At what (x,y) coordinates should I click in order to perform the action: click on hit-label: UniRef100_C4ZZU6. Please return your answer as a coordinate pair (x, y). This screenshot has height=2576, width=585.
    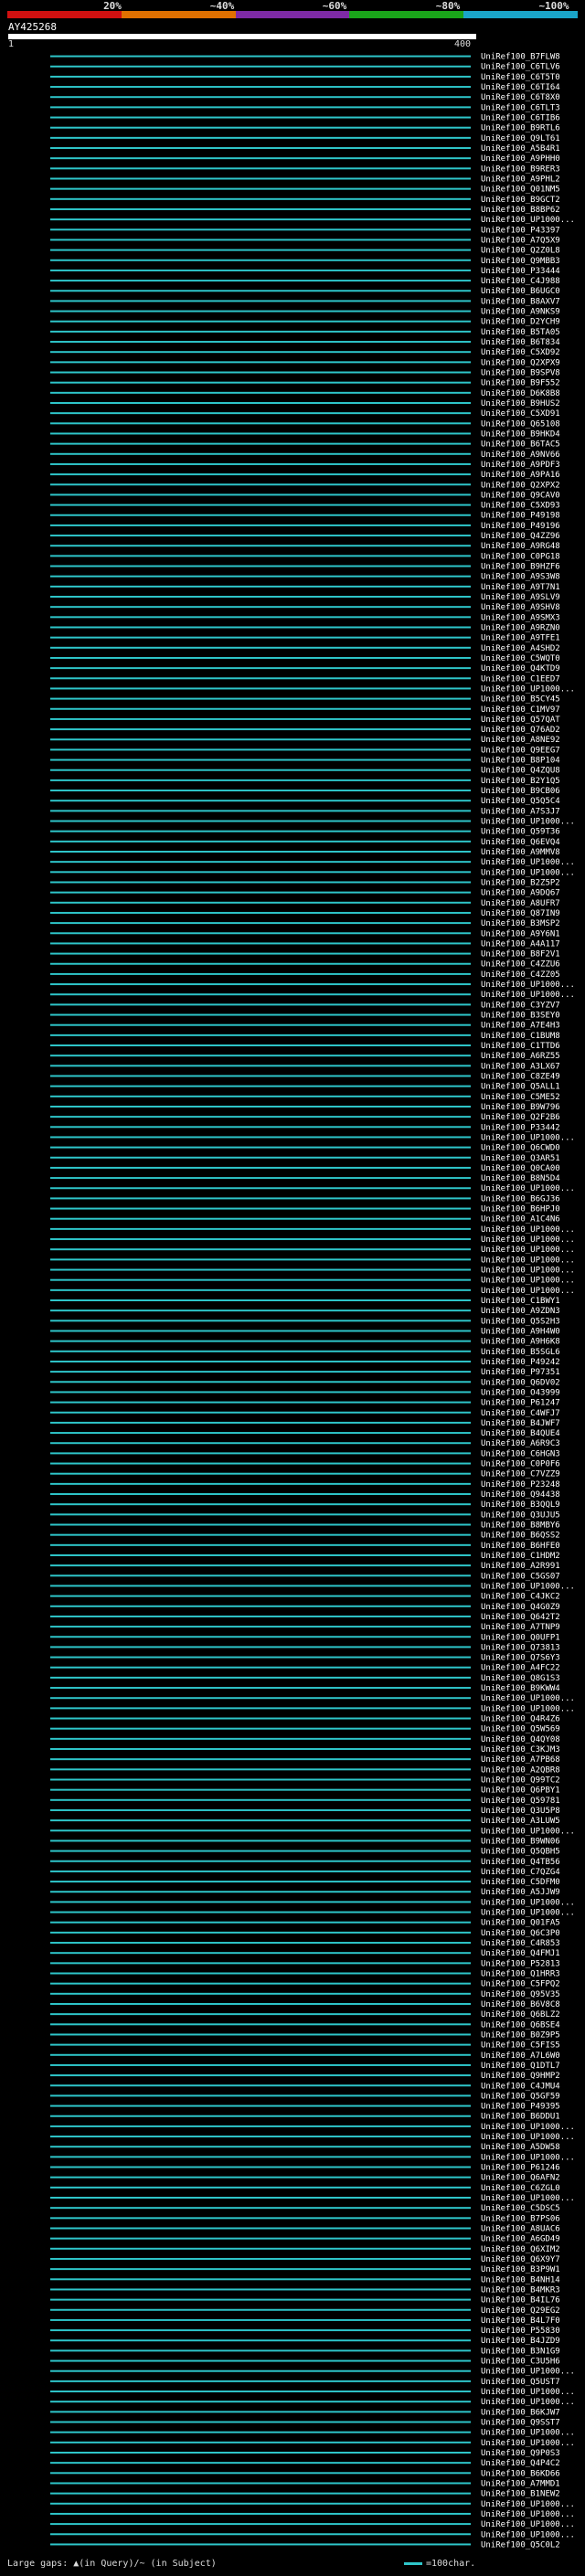
    Looking at the image, I should click on (520, 965).